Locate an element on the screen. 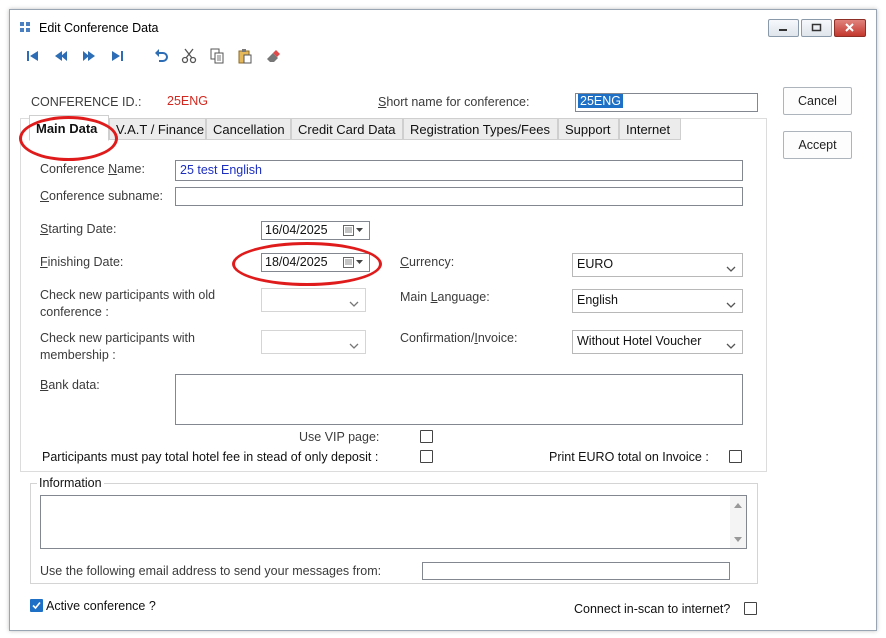  annotation-circle-main-data-tab is located at coordinates (68, 138).